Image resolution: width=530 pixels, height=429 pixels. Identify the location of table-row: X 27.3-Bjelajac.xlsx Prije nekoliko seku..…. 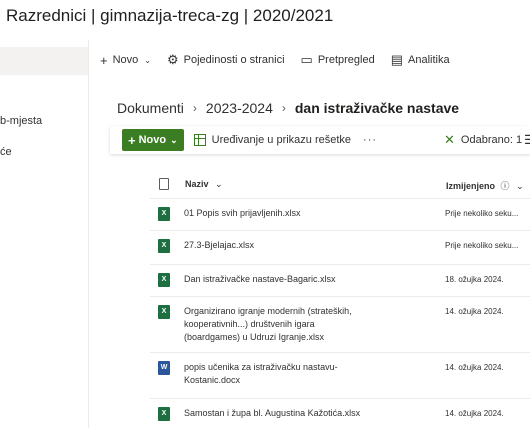
(340, 247).